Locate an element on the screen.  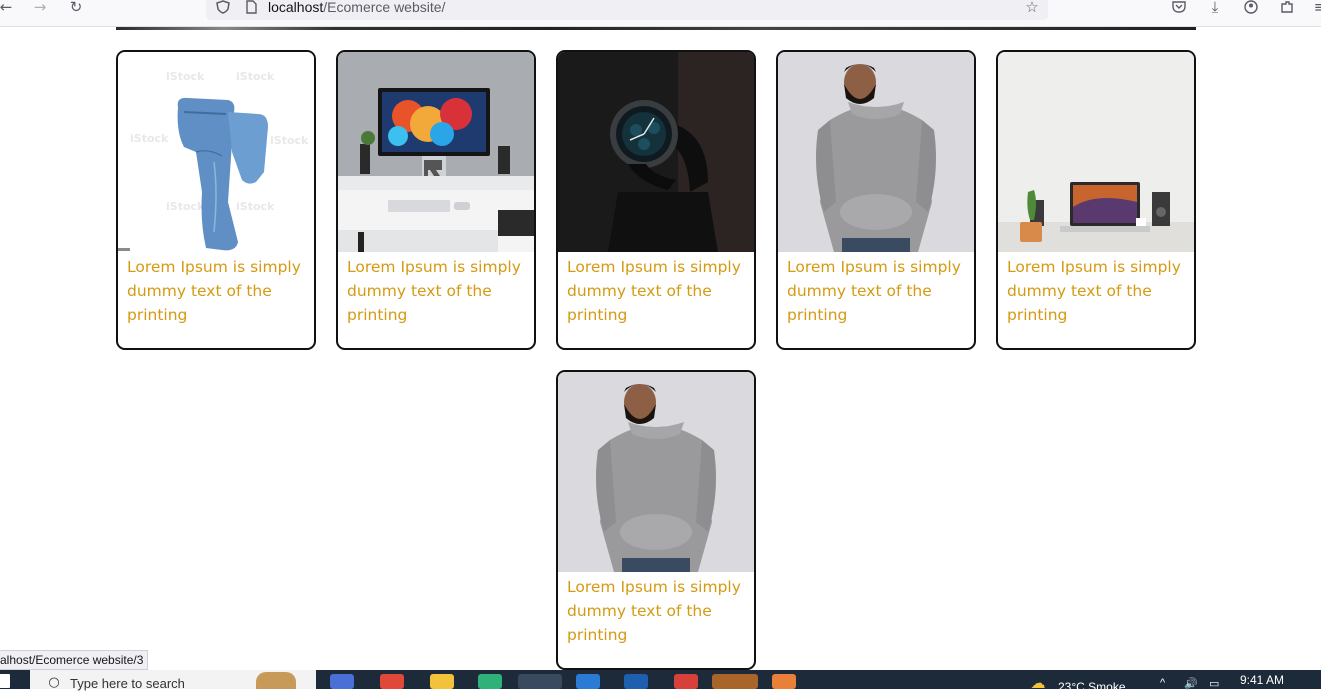
product-image-wristwatch is located at coordinates (656, 152).